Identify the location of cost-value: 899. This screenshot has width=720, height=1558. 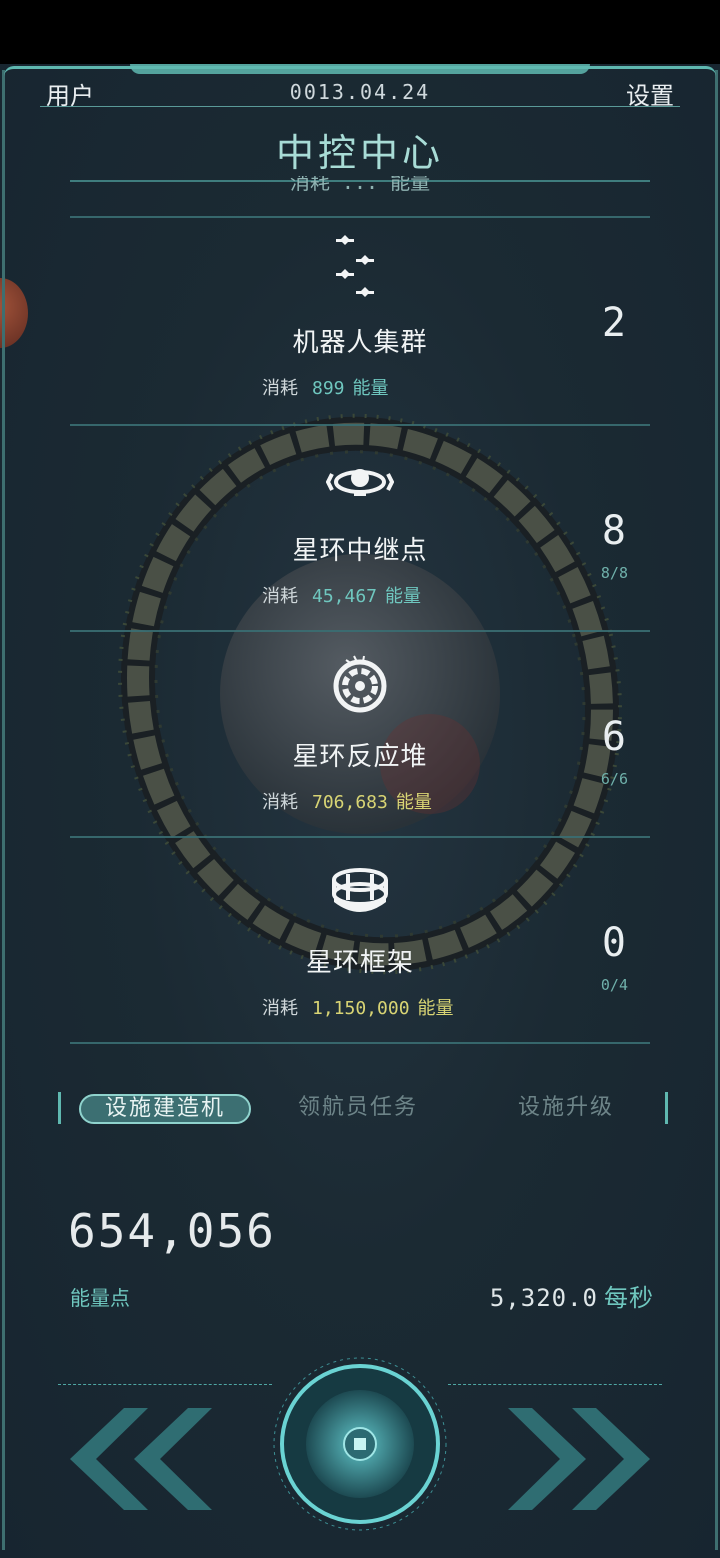
(328, 388).